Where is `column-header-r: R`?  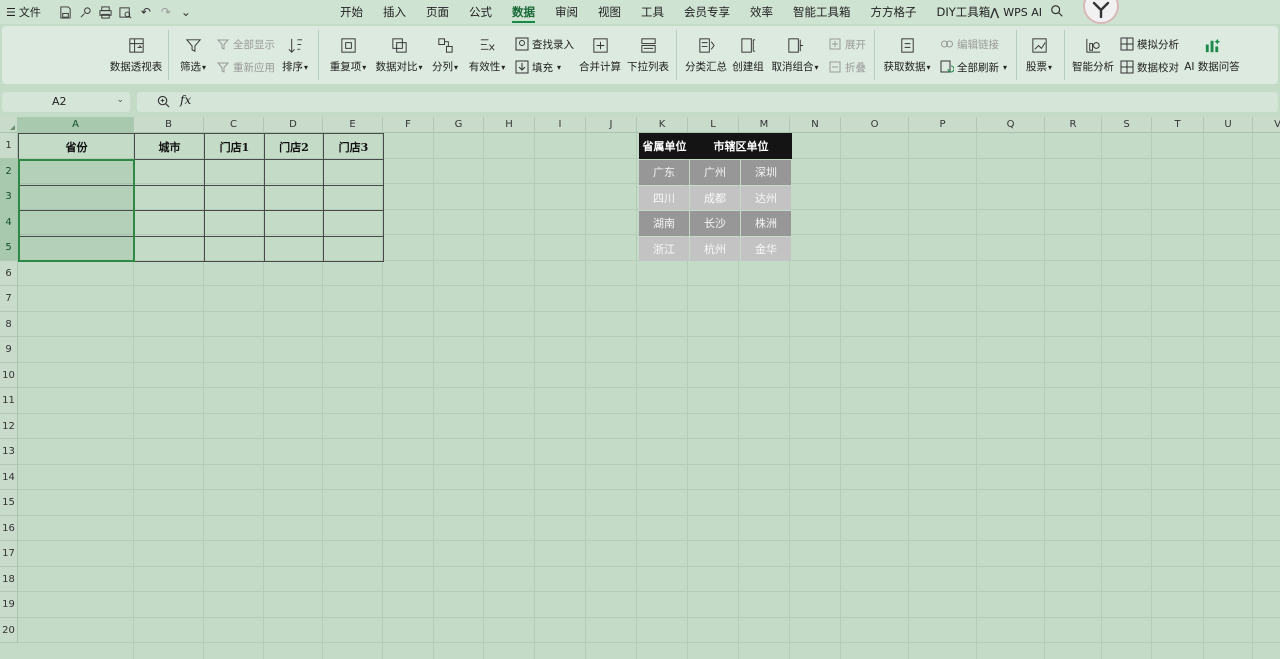
column-header-r: R is located at coordinates (1073, 125).